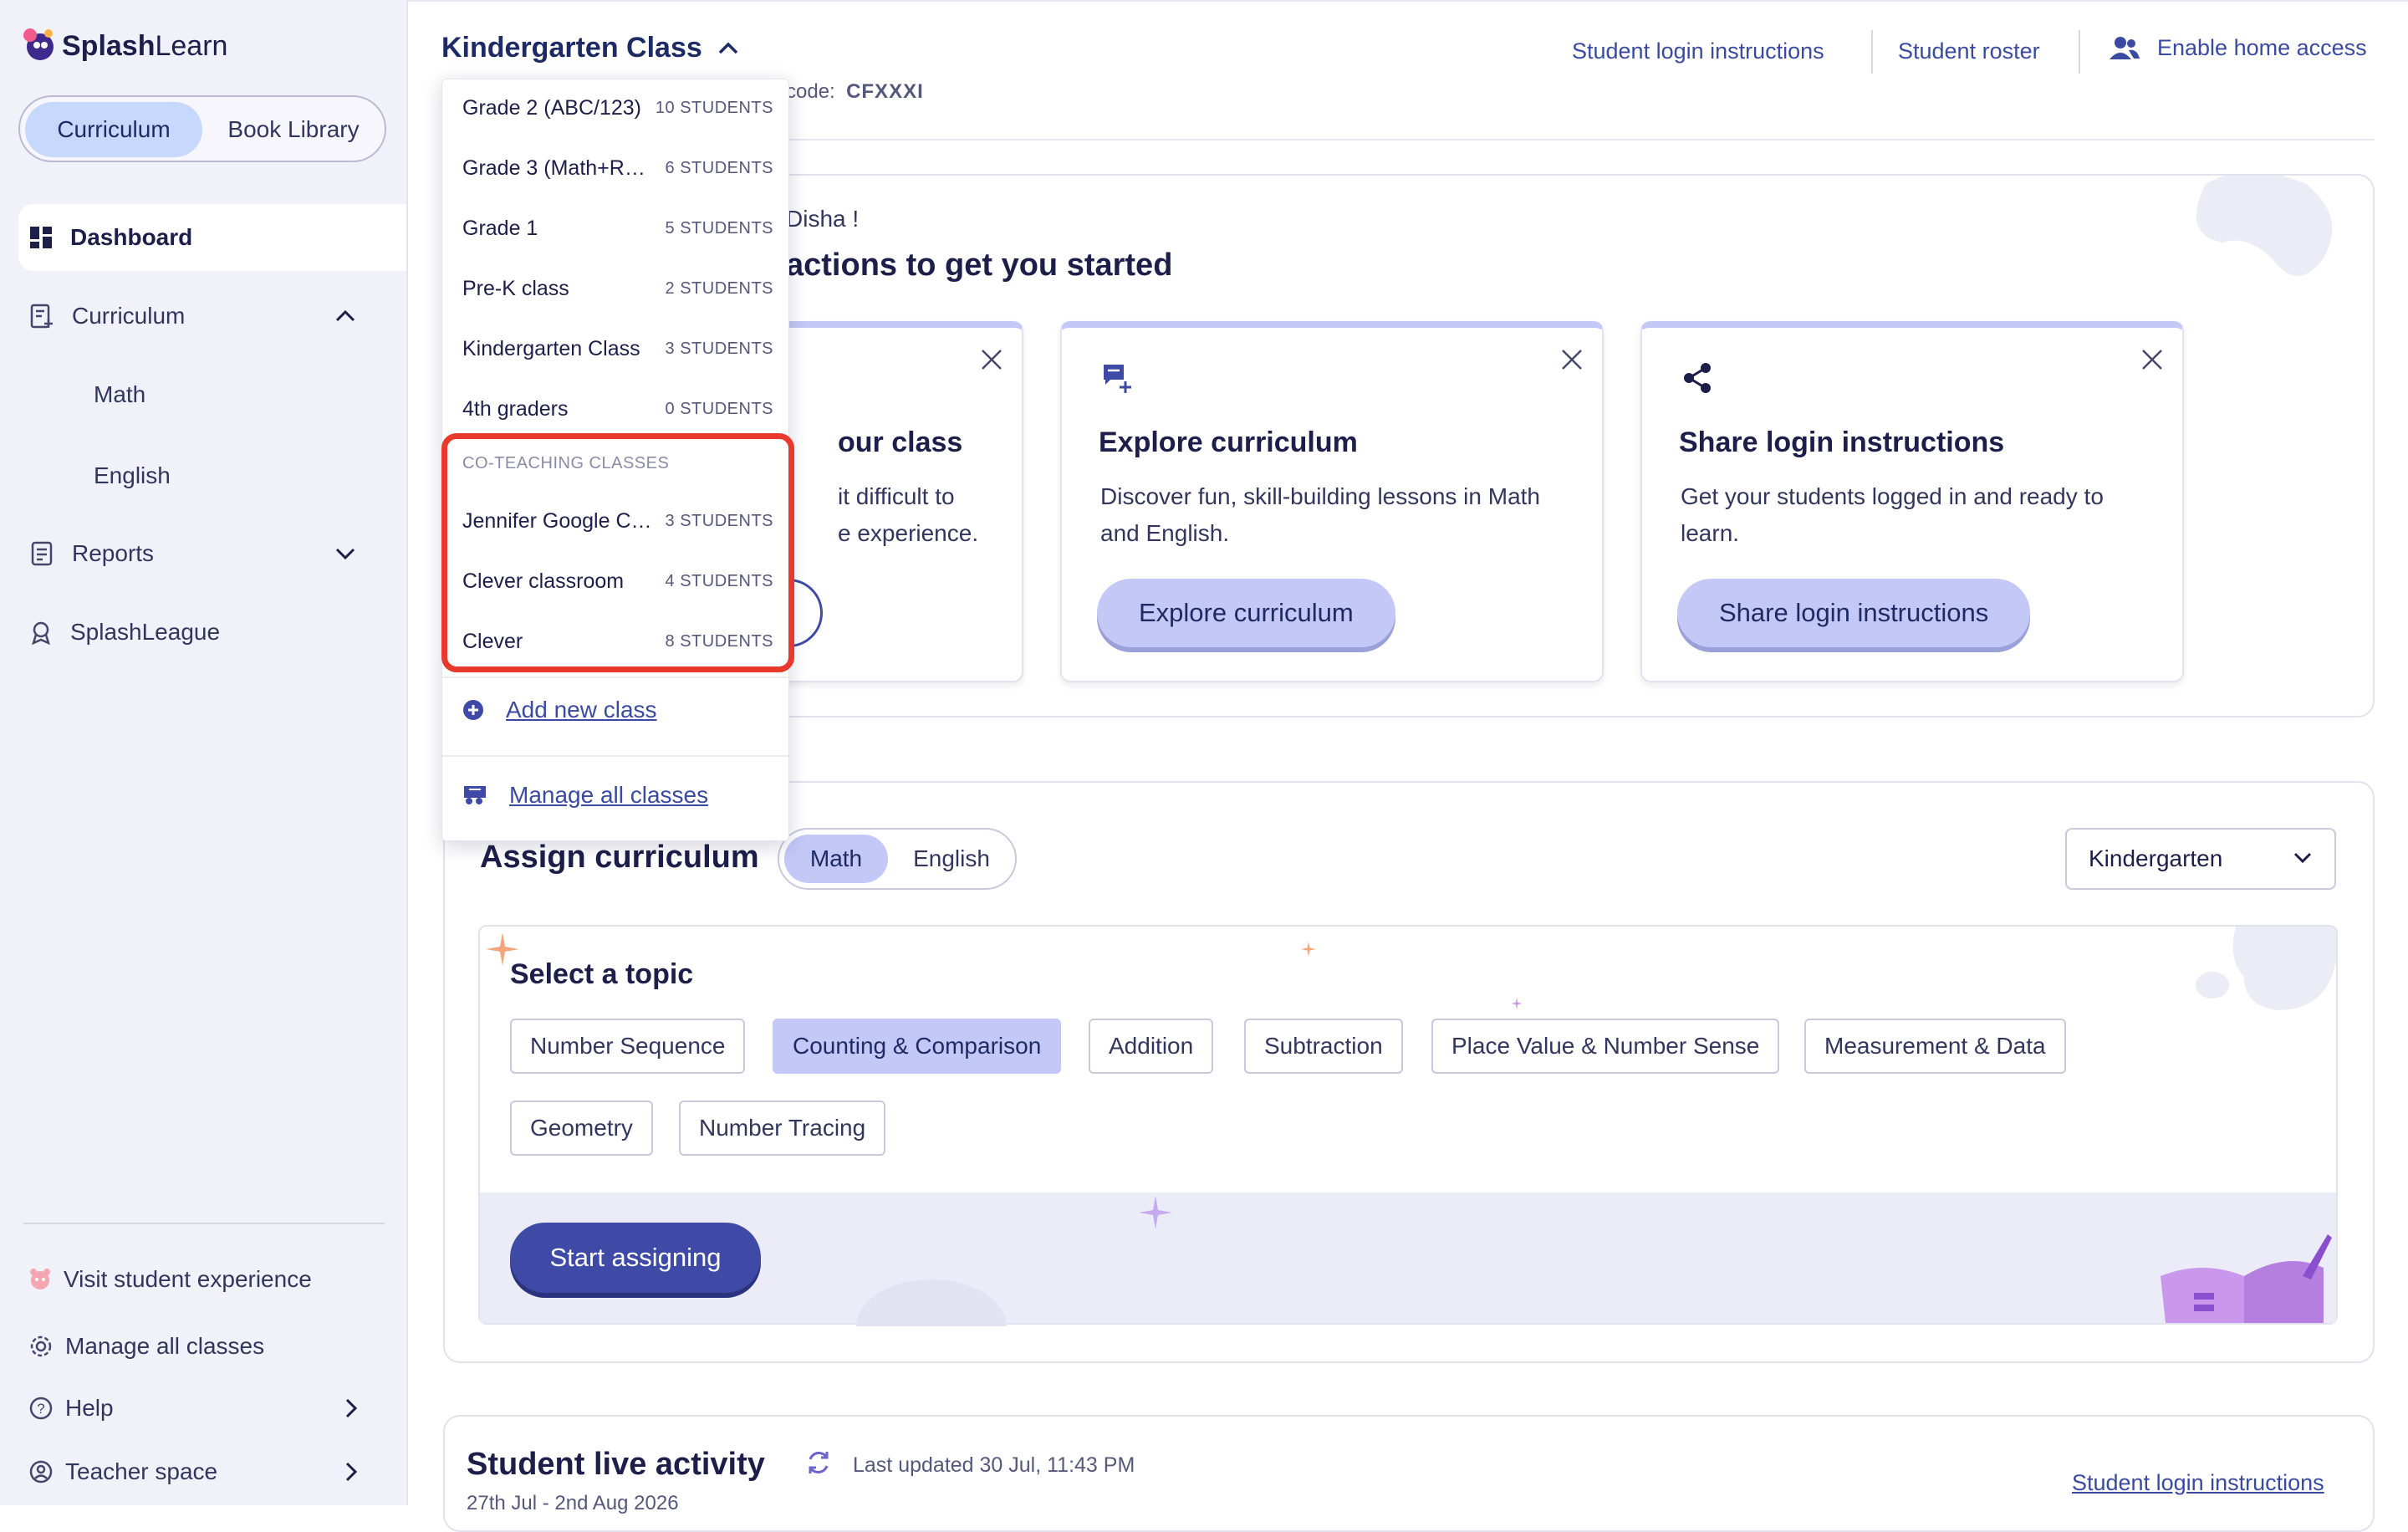 The width and height of the screenshot is (2408, 1532). What do you see at coordinates (1698, 51) in the screenshot?
I see `student-login-instructions-link: Student login instructions` at bounding box center [1698, 51].